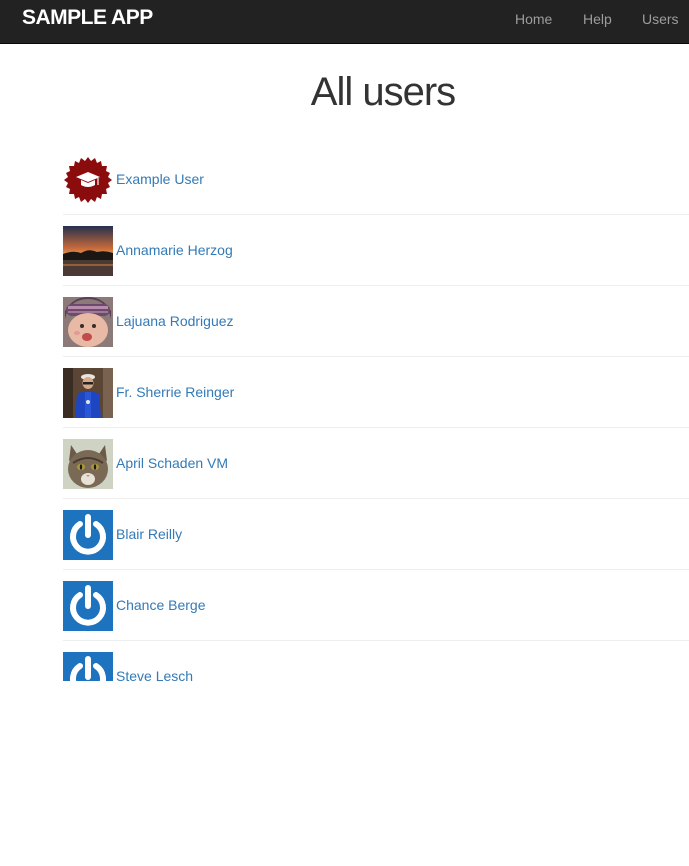  Describe the element at coordinates (88, 464) in the screenshot. I see `cat-photo` at that location.